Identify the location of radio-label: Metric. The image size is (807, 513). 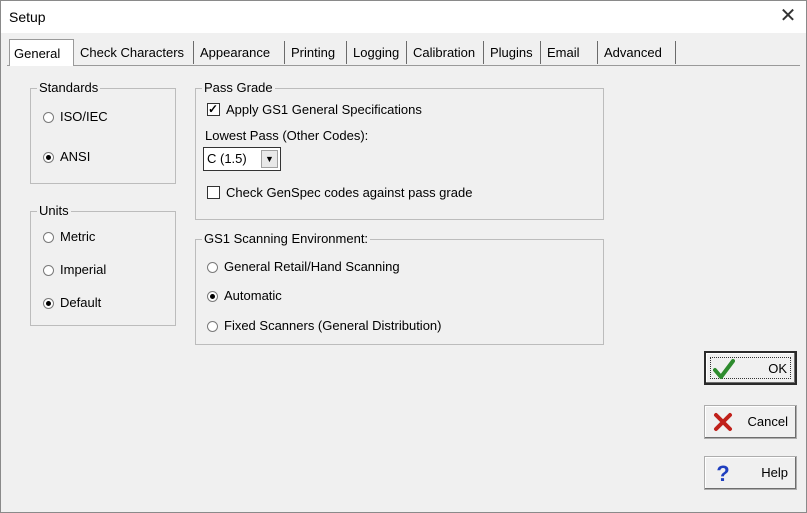
(78, 236).